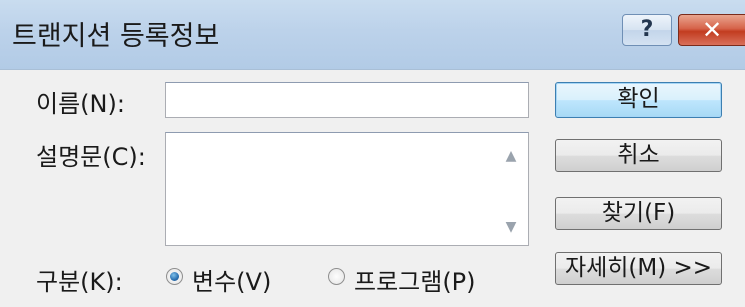 This screenshot has width=745, height=307. What do you see at coordinates (638, 155) in the screenshot?
I see `cancel-button: 취소` at bounding box center [638, 155].